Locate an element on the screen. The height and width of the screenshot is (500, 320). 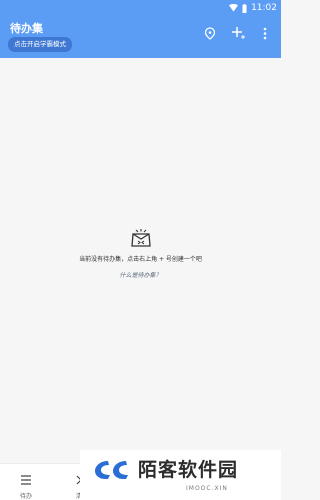
nav-label-todo: 待办 is located at coordinates (26, 496).